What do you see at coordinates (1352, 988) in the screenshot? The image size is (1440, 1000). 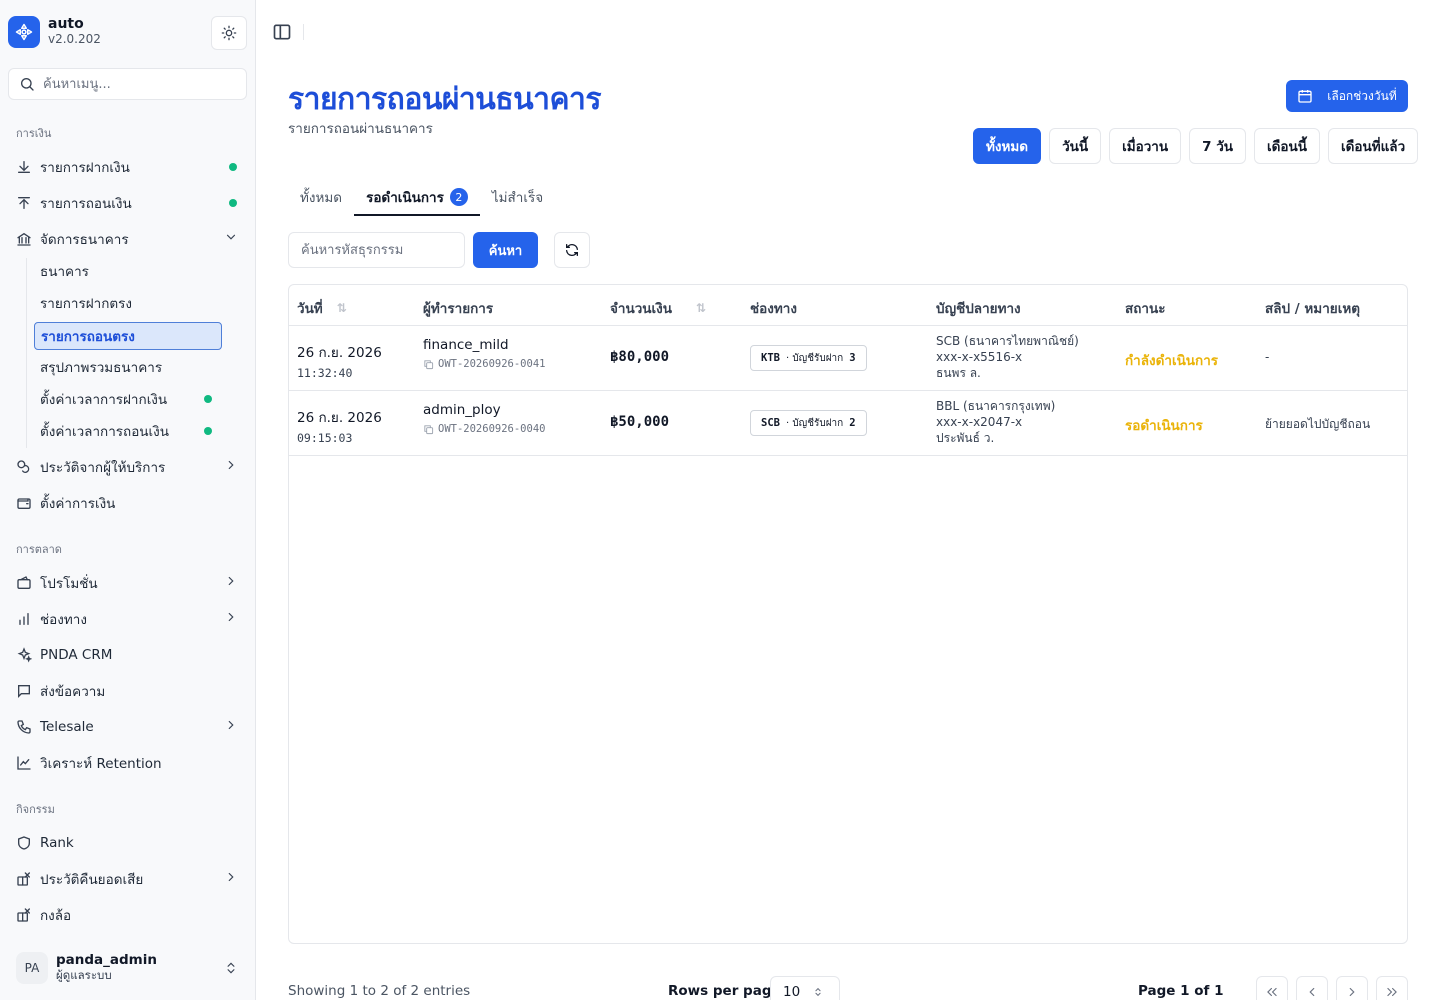 I see `next-page-button` at bounding box center [1352, 988].